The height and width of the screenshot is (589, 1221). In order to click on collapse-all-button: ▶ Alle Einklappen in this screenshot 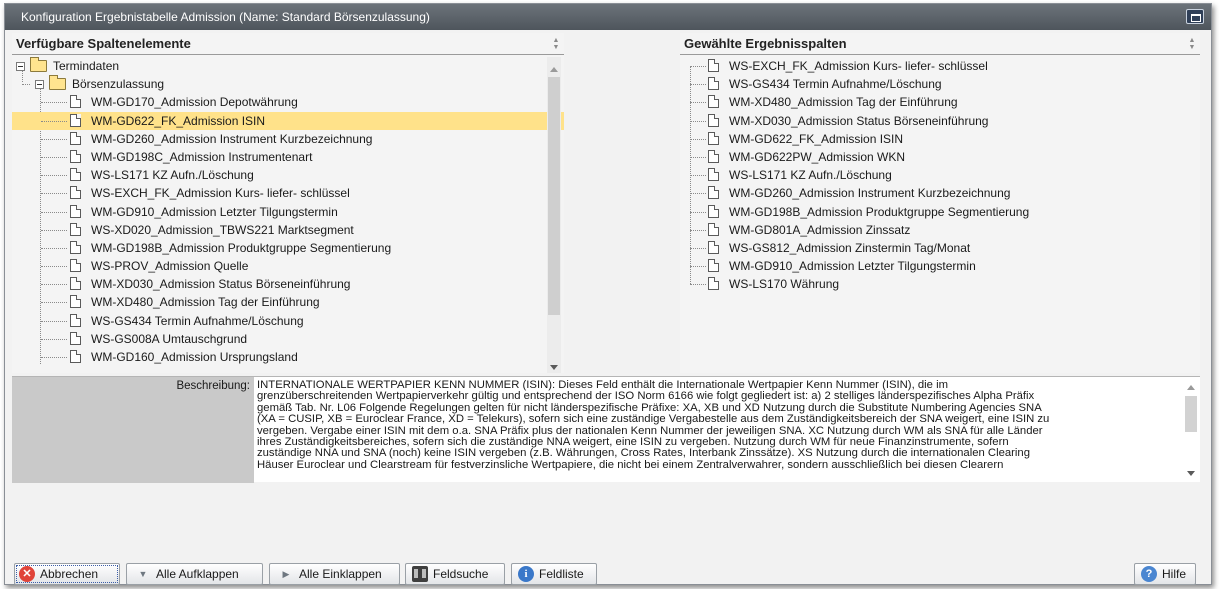, I will do `click(334, 574)`.